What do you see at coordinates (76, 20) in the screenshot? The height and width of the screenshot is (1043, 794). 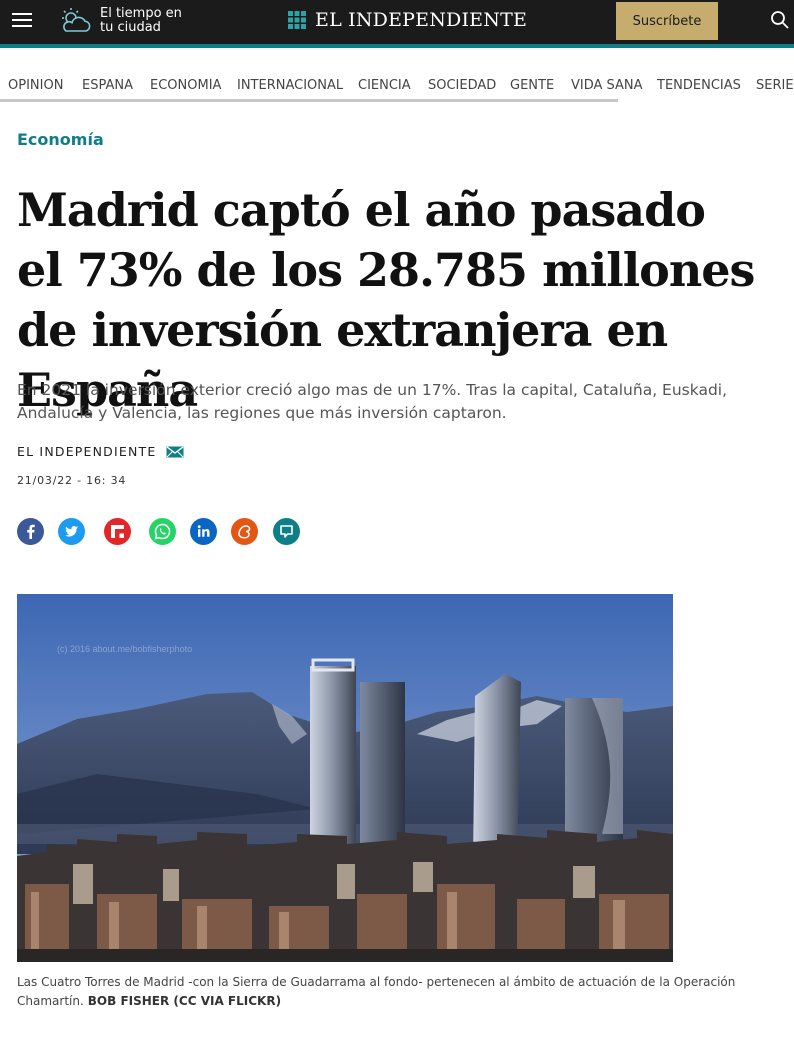 I see `weather-icon` at bounding box center [76, 20].